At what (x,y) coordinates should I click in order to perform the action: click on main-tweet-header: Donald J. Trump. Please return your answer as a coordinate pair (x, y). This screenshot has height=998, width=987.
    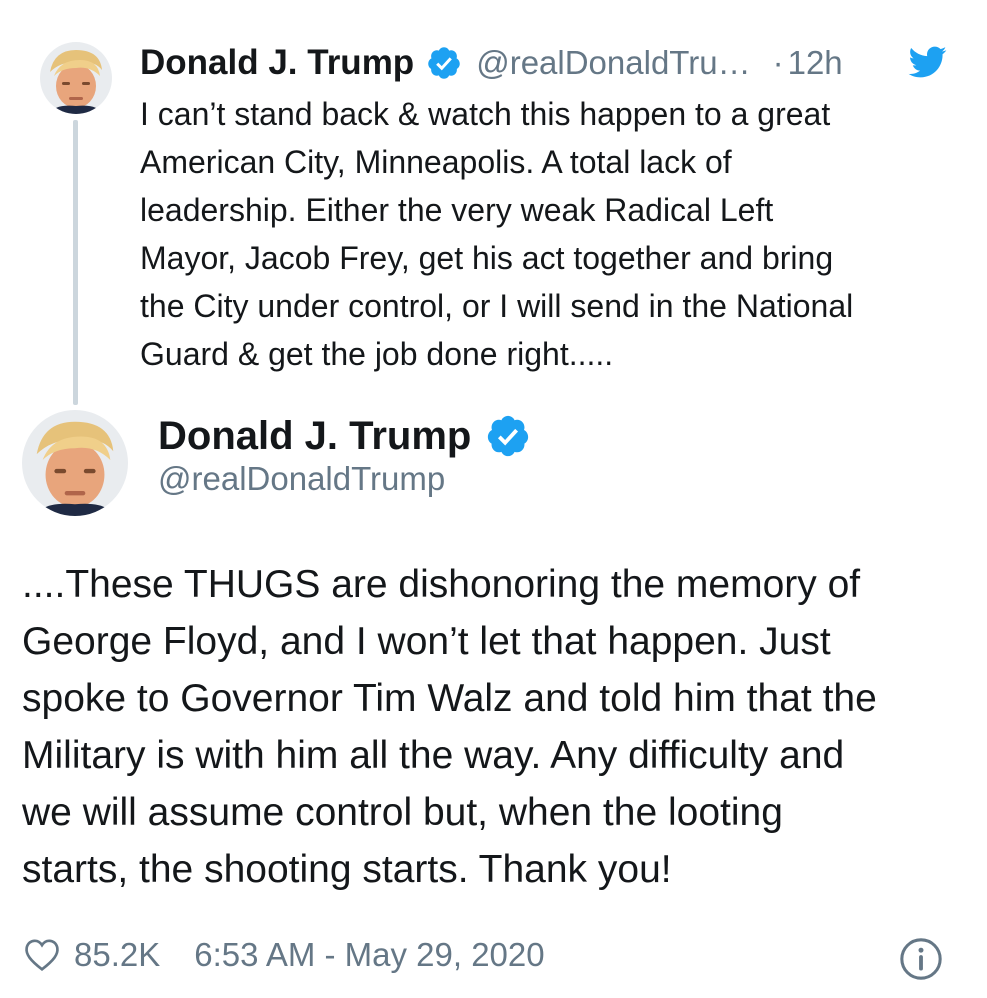
    Looking at the image, I should click on (344, 436).